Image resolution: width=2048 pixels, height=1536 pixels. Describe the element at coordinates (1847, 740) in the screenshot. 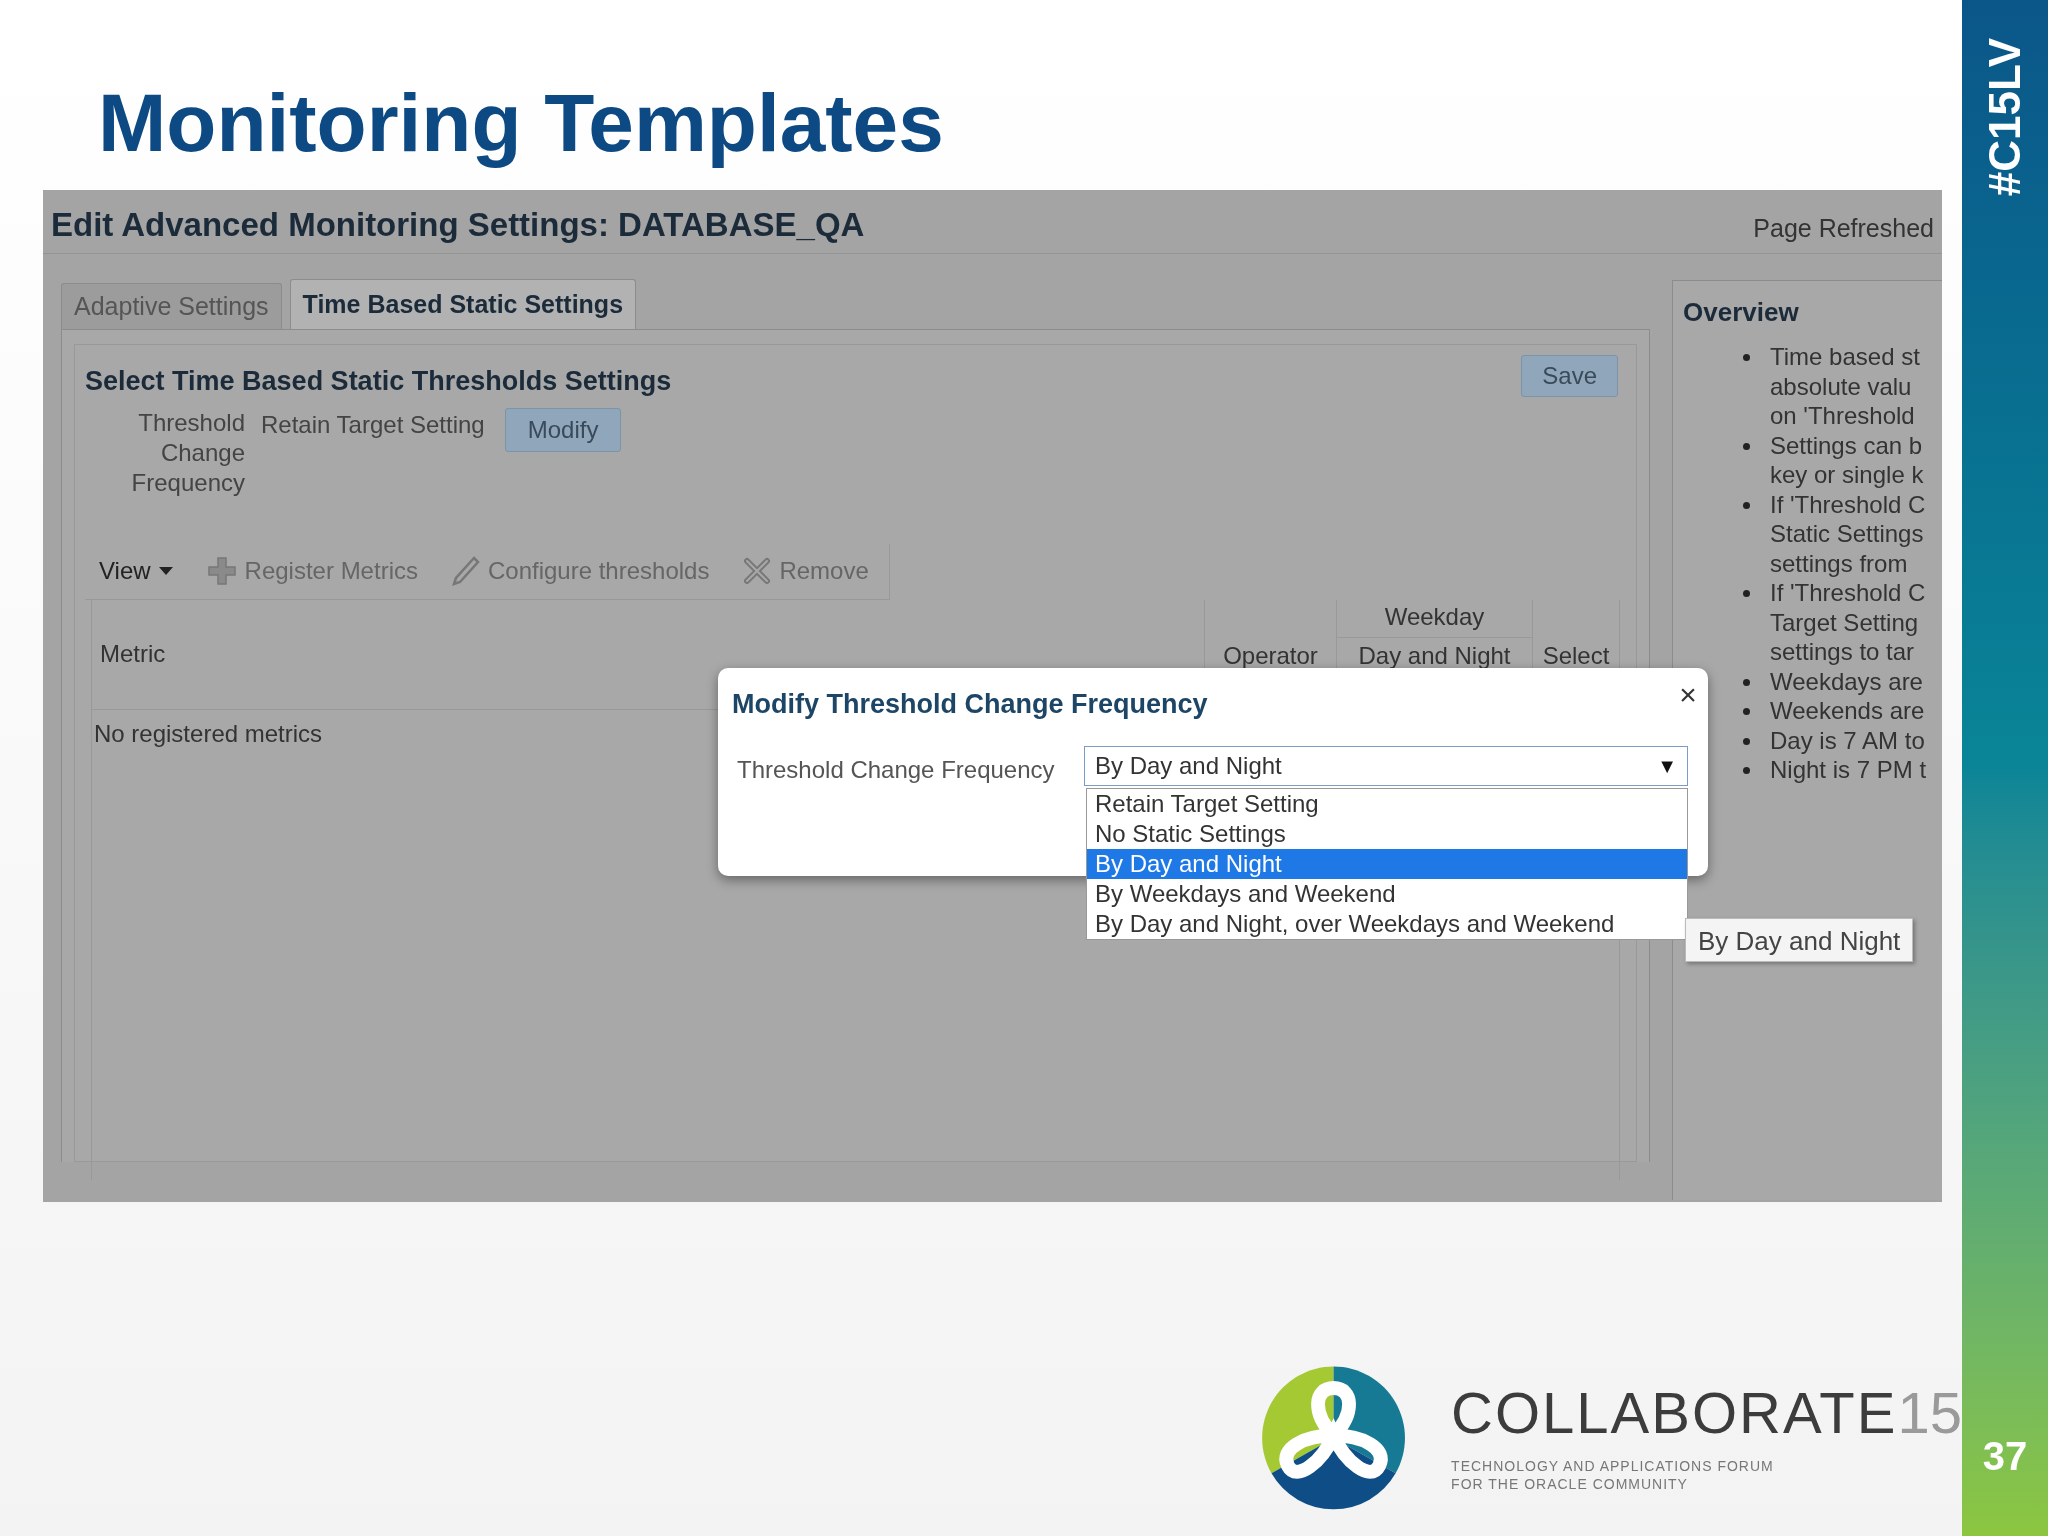

I see `overview-text: Day is 7 AM to` at that location.